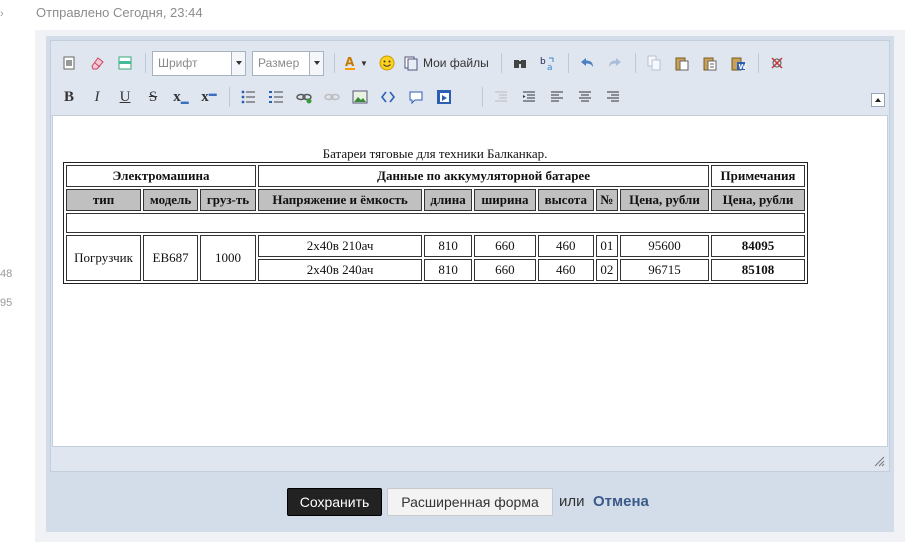  I want to click on svg-text: A, so click(350, 62).